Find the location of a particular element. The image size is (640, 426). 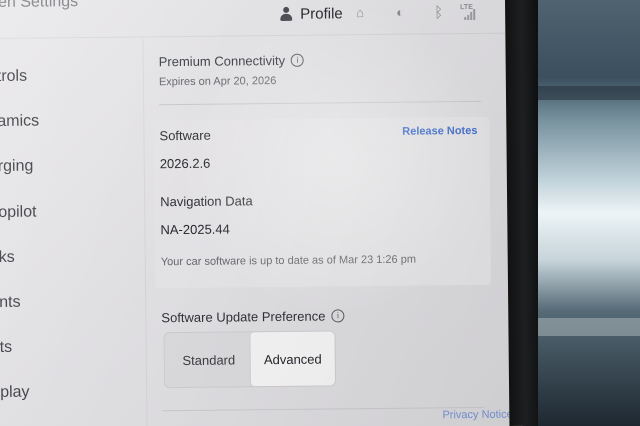

premium-connectivity-title: Premium Connectivity is located at coordinates (222, 61).